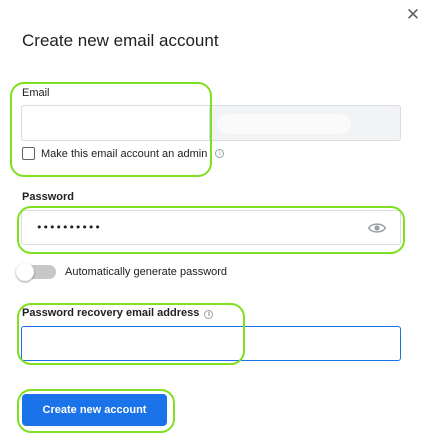 Image resolution: width=425 pixels, height=440 pixels. What do you see at coordinates (111, 313) in the screenshot?
I see `recovery-email-label: Password recovery email address` at bounding box center [111, 313].